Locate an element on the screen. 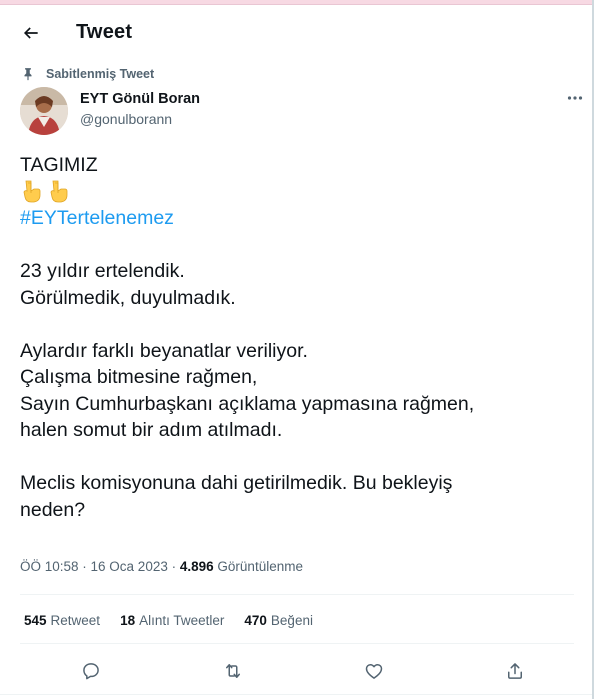 The image size is (594, 699). retweets-stat: 545 Retweet is located at coordinates (62, 620).